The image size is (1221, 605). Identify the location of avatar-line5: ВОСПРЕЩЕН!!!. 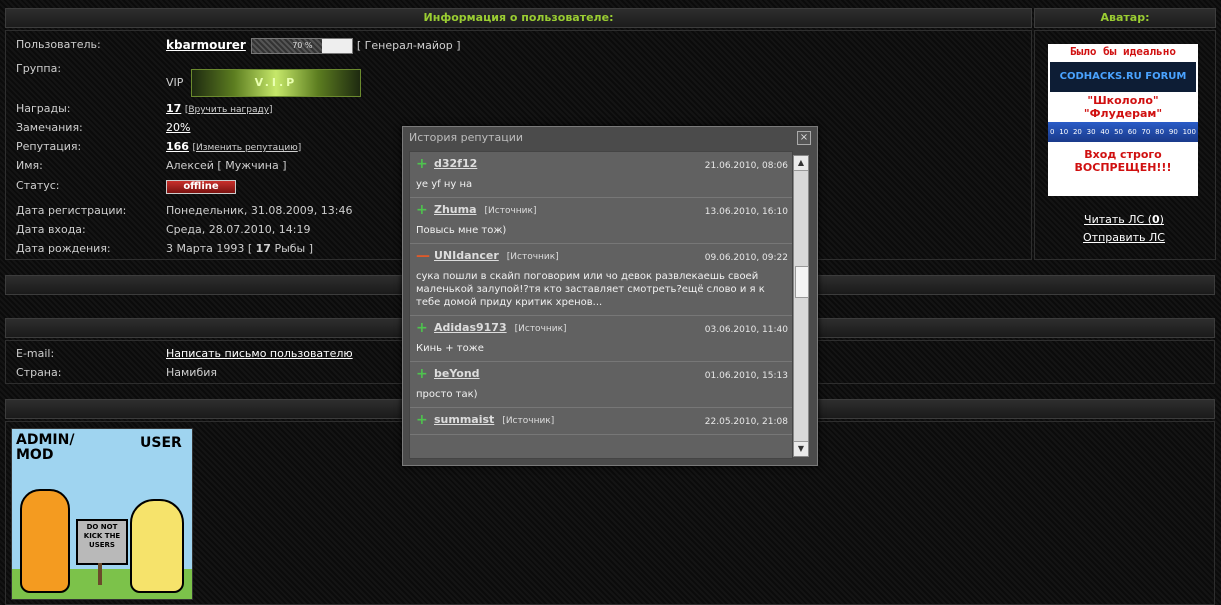
(1123, 167).